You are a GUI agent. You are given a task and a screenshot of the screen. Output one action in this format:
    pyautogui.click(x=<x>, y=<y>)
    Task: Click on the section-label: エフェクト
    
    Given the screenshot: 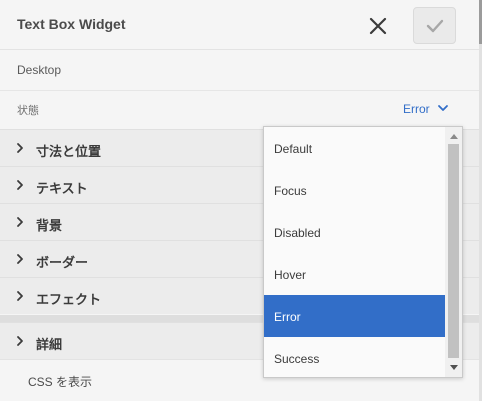 What is the action you would take?
    pyautogui.click(x=69, y=299)
    